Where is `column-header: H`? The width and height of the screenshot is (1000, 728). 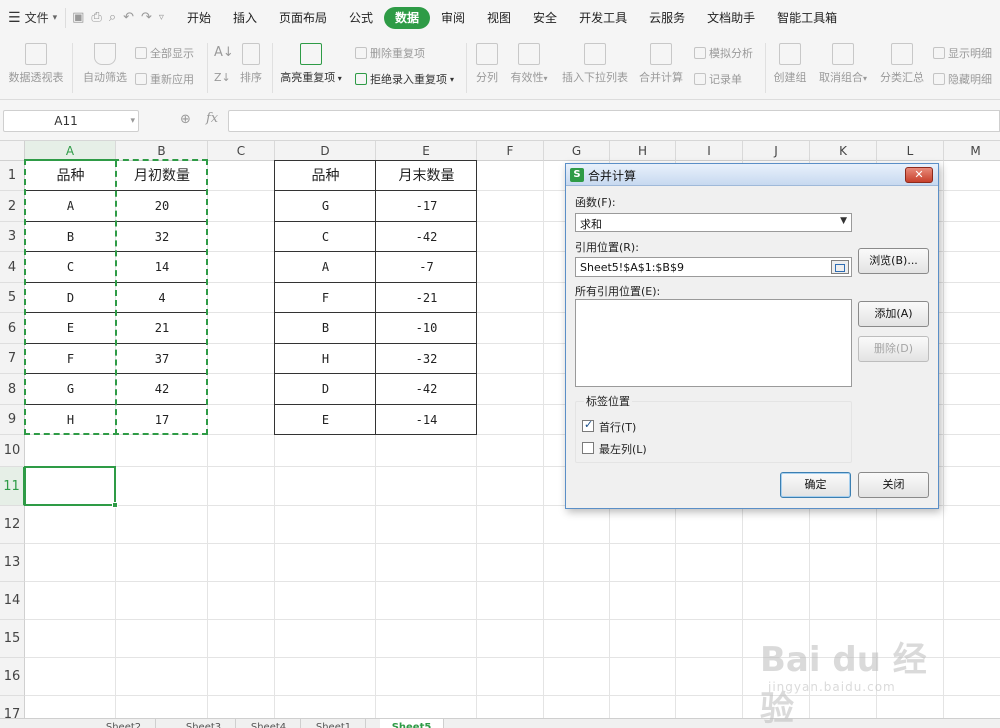 column-header: H is located at coordinates (643, 151).